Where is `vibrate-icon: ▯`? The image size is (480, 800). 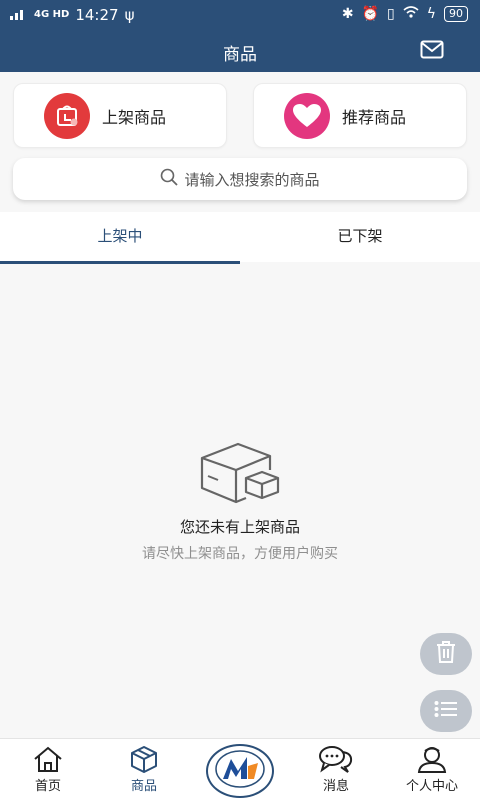 vibrate-icon: ▯ is located at coordinates (391, 14).